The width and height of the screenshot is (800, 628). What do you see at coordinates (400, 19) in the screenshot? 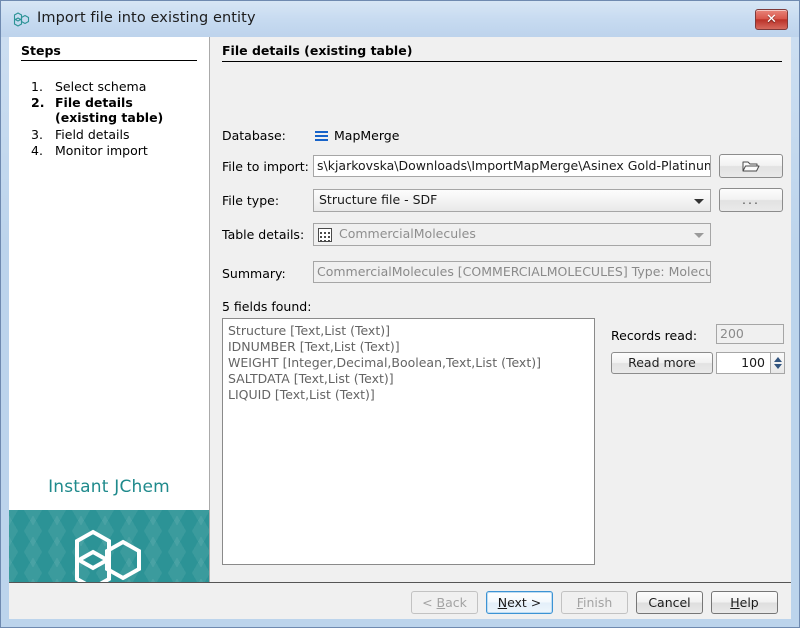
I see `title-bar: Import file into existing entity ✕` at bounding box center [400, 19].